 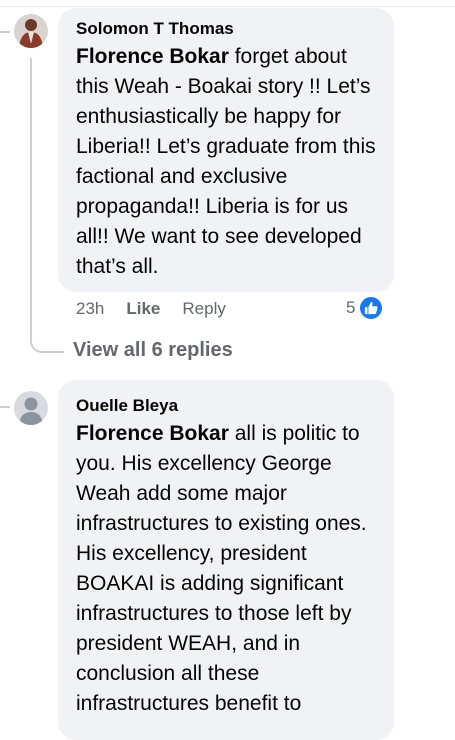 I want to click on avatar-solomon, so click(x=31, y=31).